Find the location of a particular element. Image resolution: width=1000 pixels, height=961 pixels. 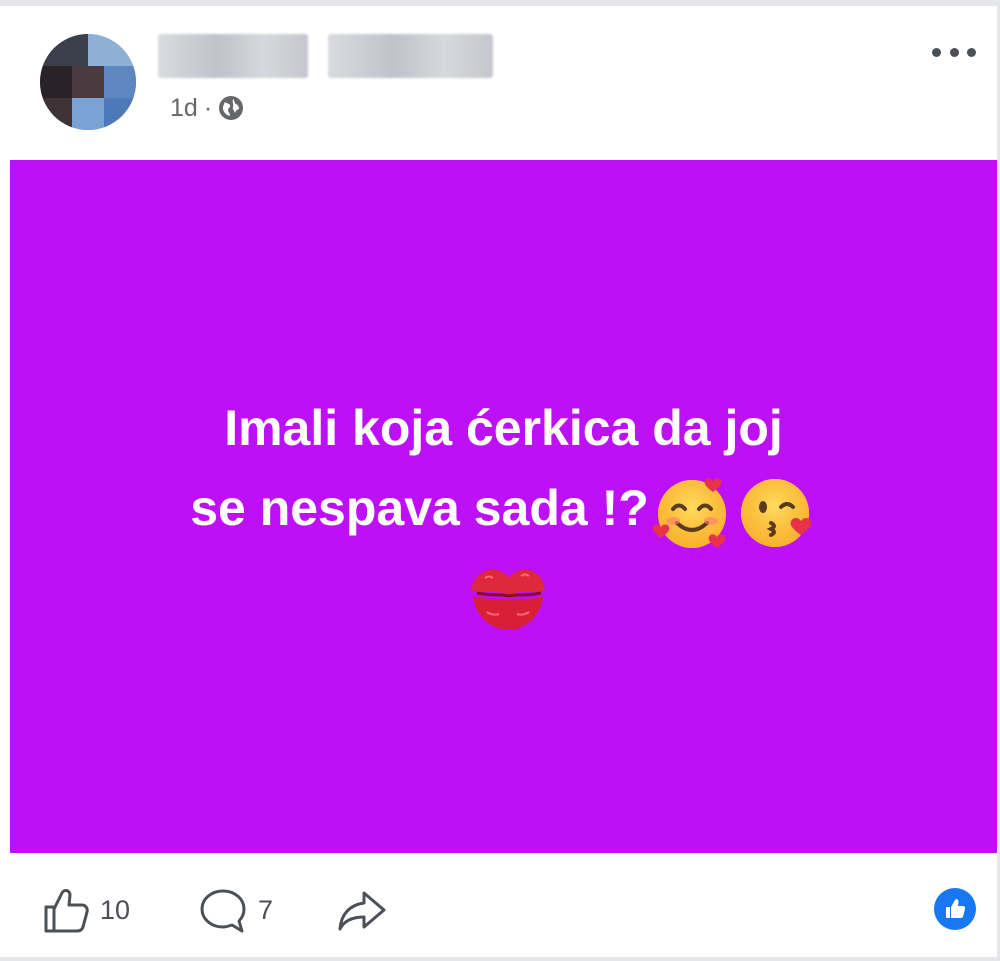

more-options-icon is located at coordinates (954, 52).